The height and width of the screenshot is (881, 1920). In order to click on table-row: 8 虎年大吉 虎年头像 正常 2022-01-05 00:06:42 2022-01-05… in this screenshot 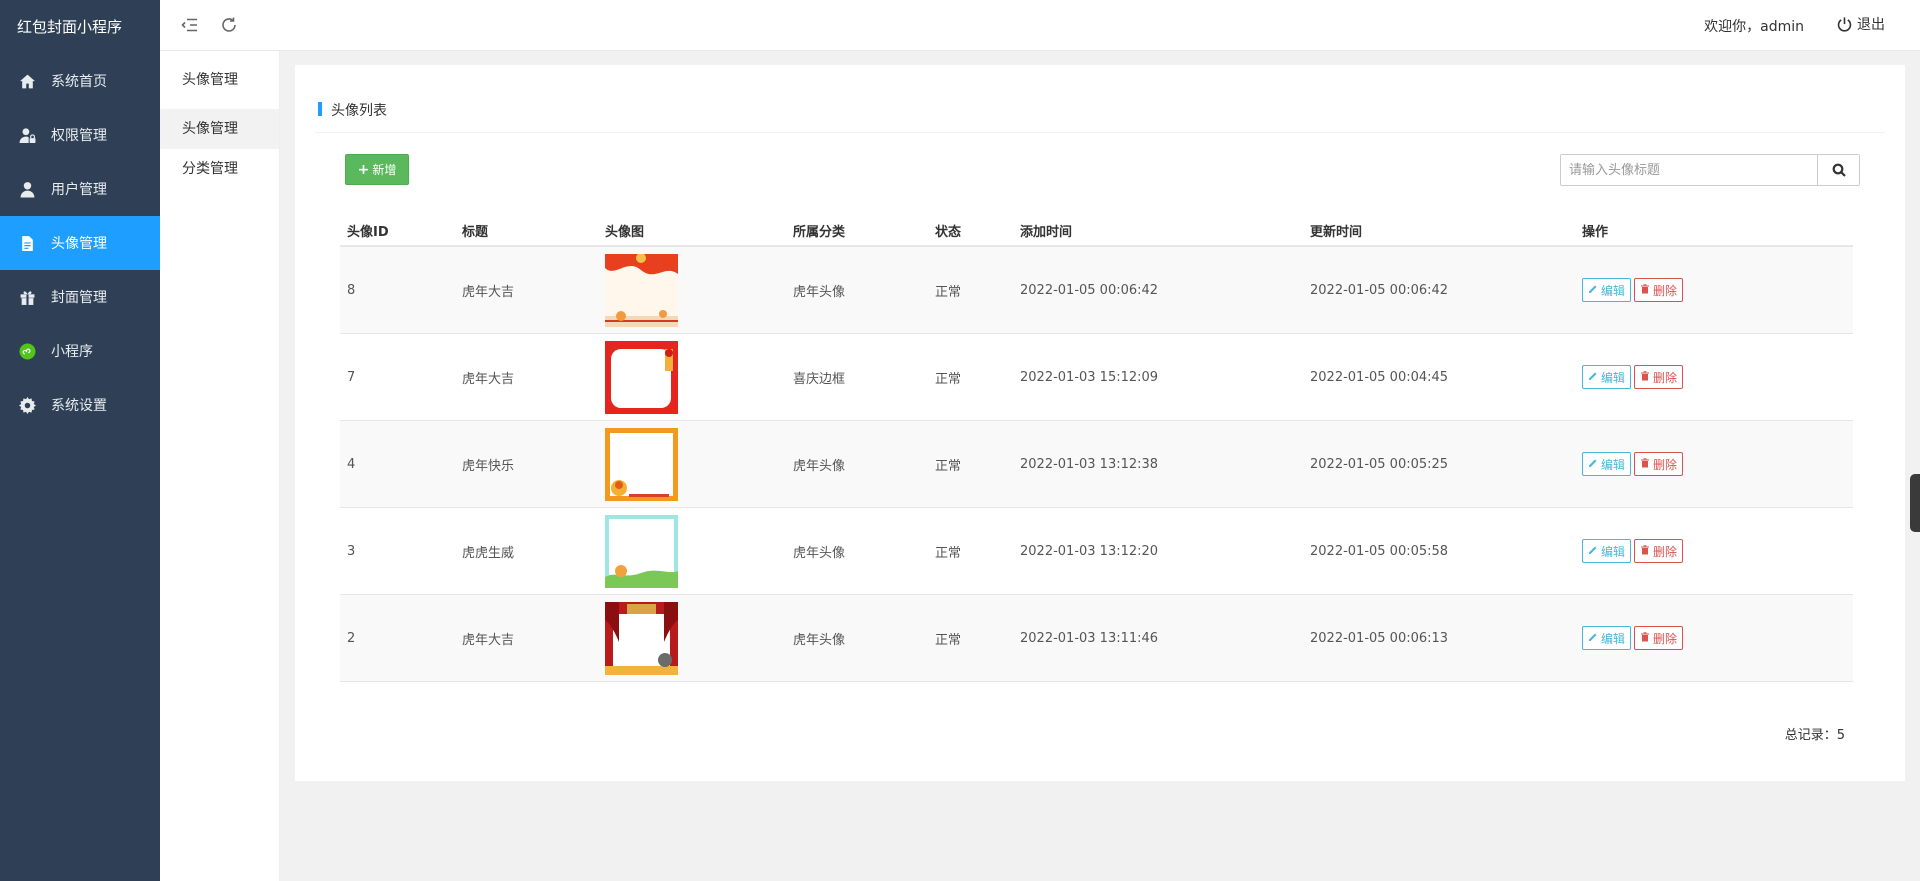, I will do `click(1096, 290)`.